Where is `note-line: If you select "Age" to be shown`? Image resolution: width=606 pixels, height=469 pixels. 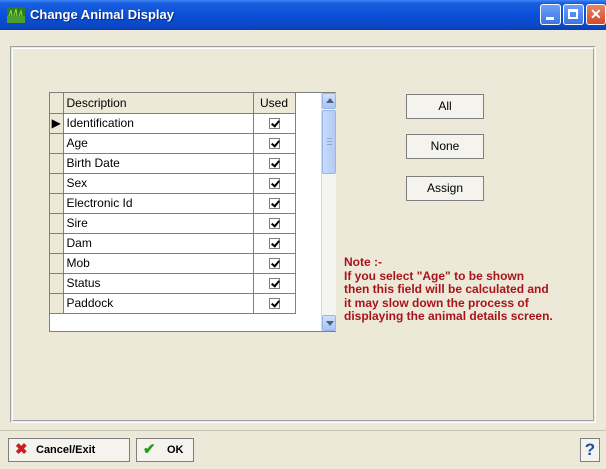 note-line: If you select "Age" to be shown is located at coordinates (434, 275).